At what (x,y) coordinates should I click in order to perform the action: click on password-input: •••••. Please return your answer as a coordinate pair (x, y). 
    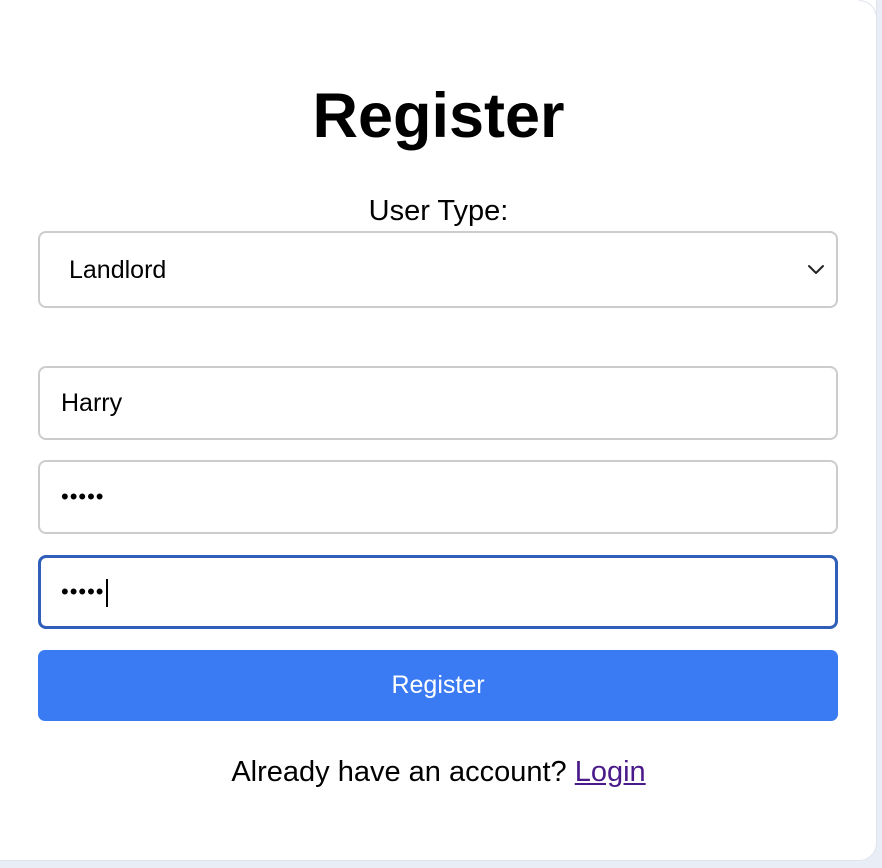
    Looking at the image, I should click on (438, 497).